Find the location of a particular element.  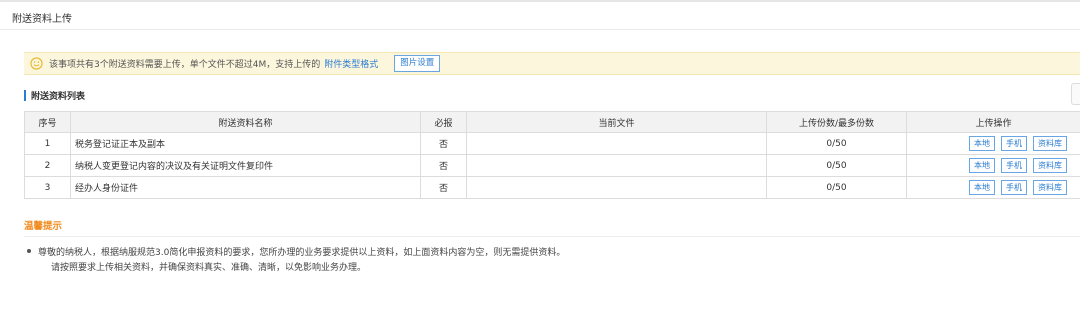

row-number: 1 is located at coordinates (47, 143).